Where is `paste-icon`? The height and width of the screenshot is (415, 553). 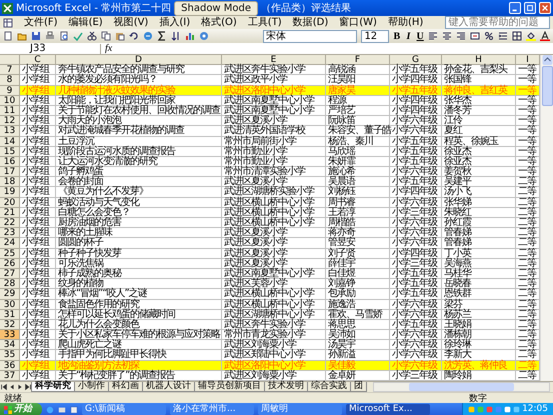 paste-icon is located at coordinates (120, 36).